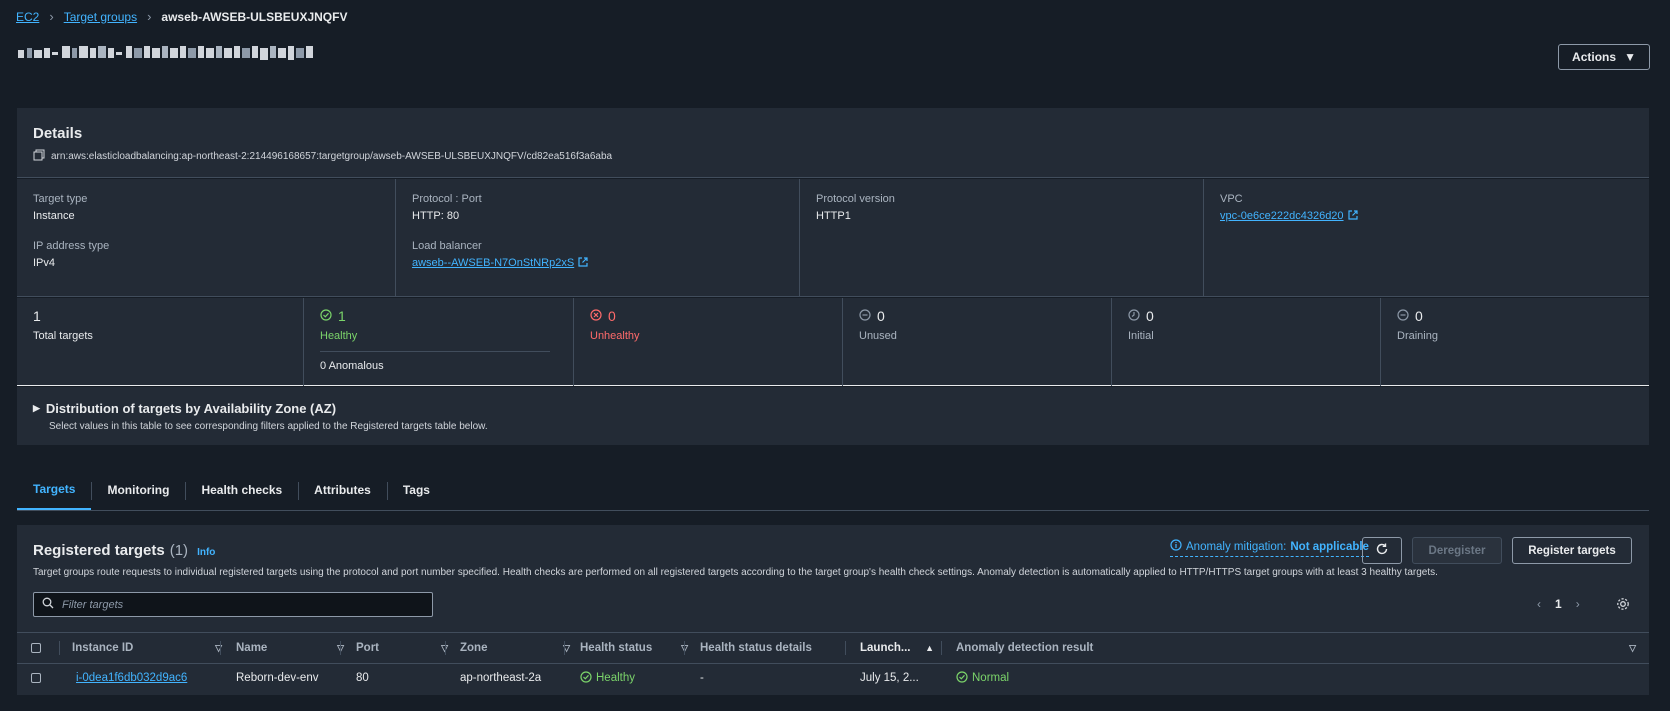 This screenshot has width=1670, height=711. I want to click on tab-targets: Targets, so click(54, 490).